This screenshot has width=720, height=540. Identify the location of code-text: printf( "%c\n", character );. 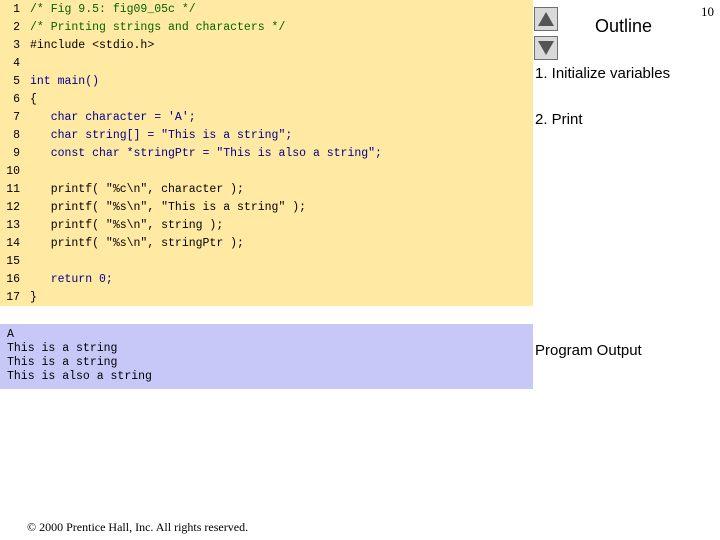
(137, 189).